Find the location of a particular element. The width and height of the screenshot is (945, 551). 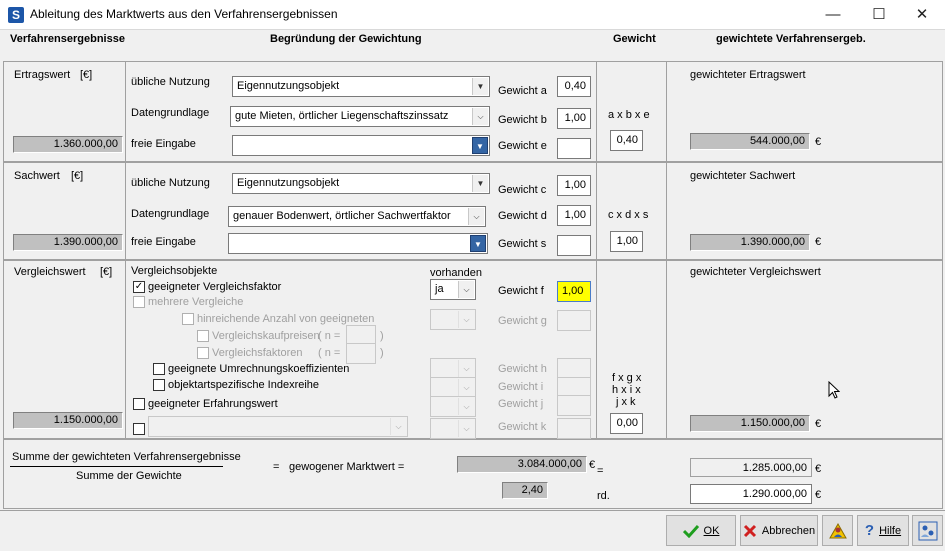

sach-currency: € is located at coordinates (818, 242).